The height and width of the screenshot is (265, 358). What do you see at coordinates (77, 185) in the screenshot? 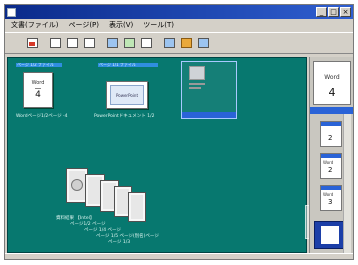
I see `chart-thumbnail` at bounding box center [77, 185].